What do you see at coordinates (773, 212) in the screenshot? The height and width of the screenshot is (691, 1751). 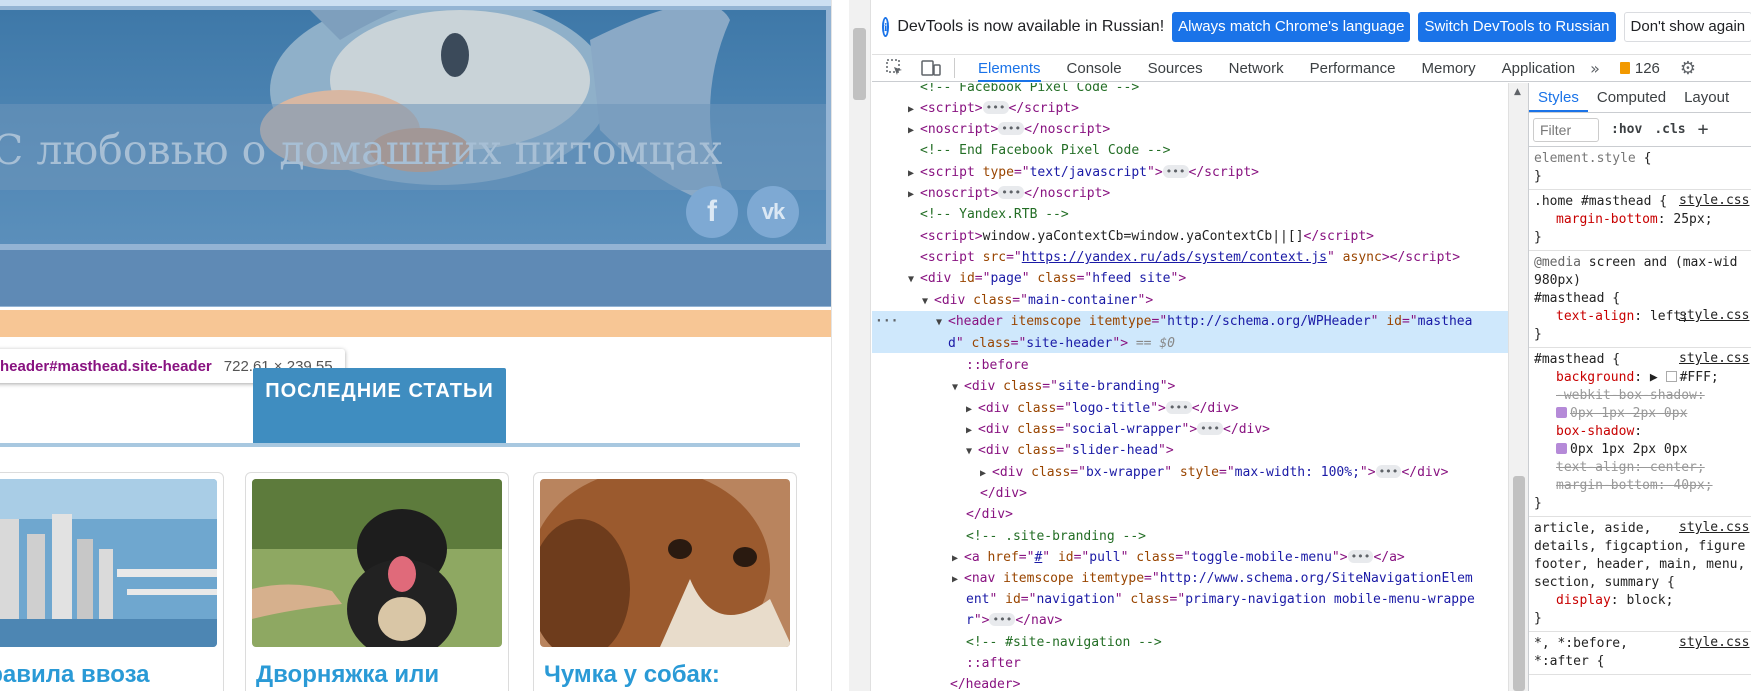 I see `vk-icon: vk` at bounding box center [773, 212].